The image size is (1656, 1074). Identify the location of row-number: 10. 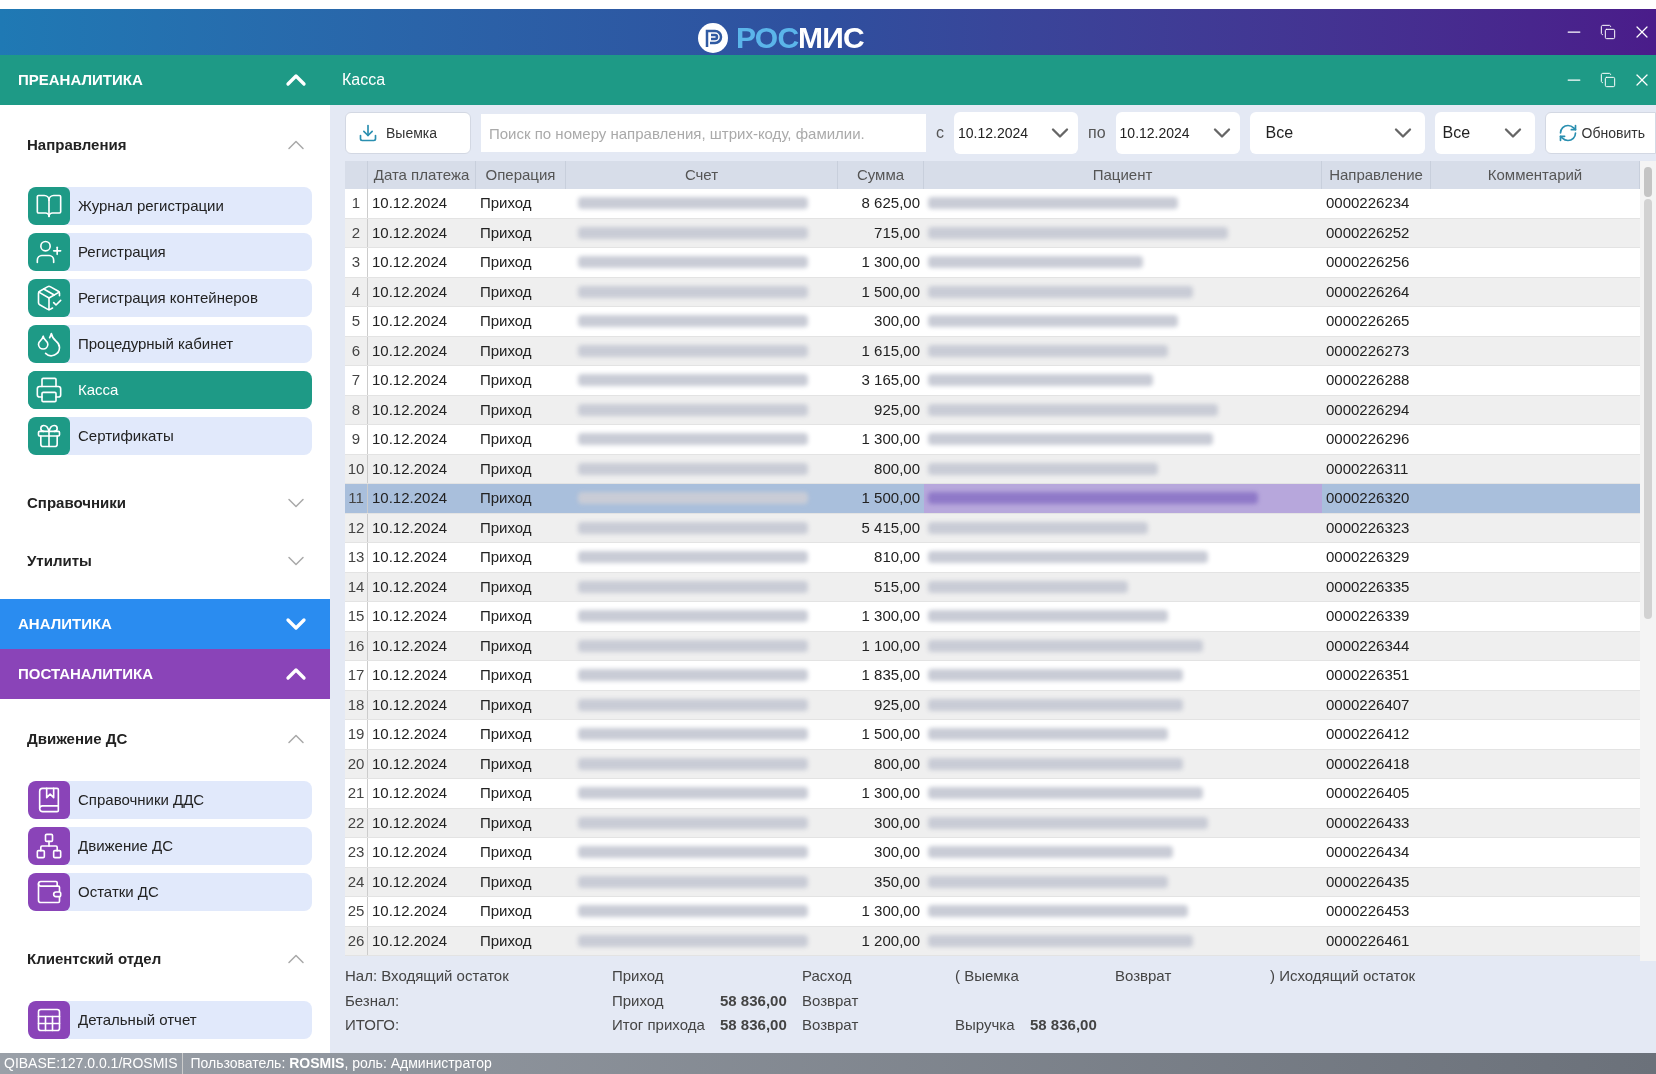
(356, 468).